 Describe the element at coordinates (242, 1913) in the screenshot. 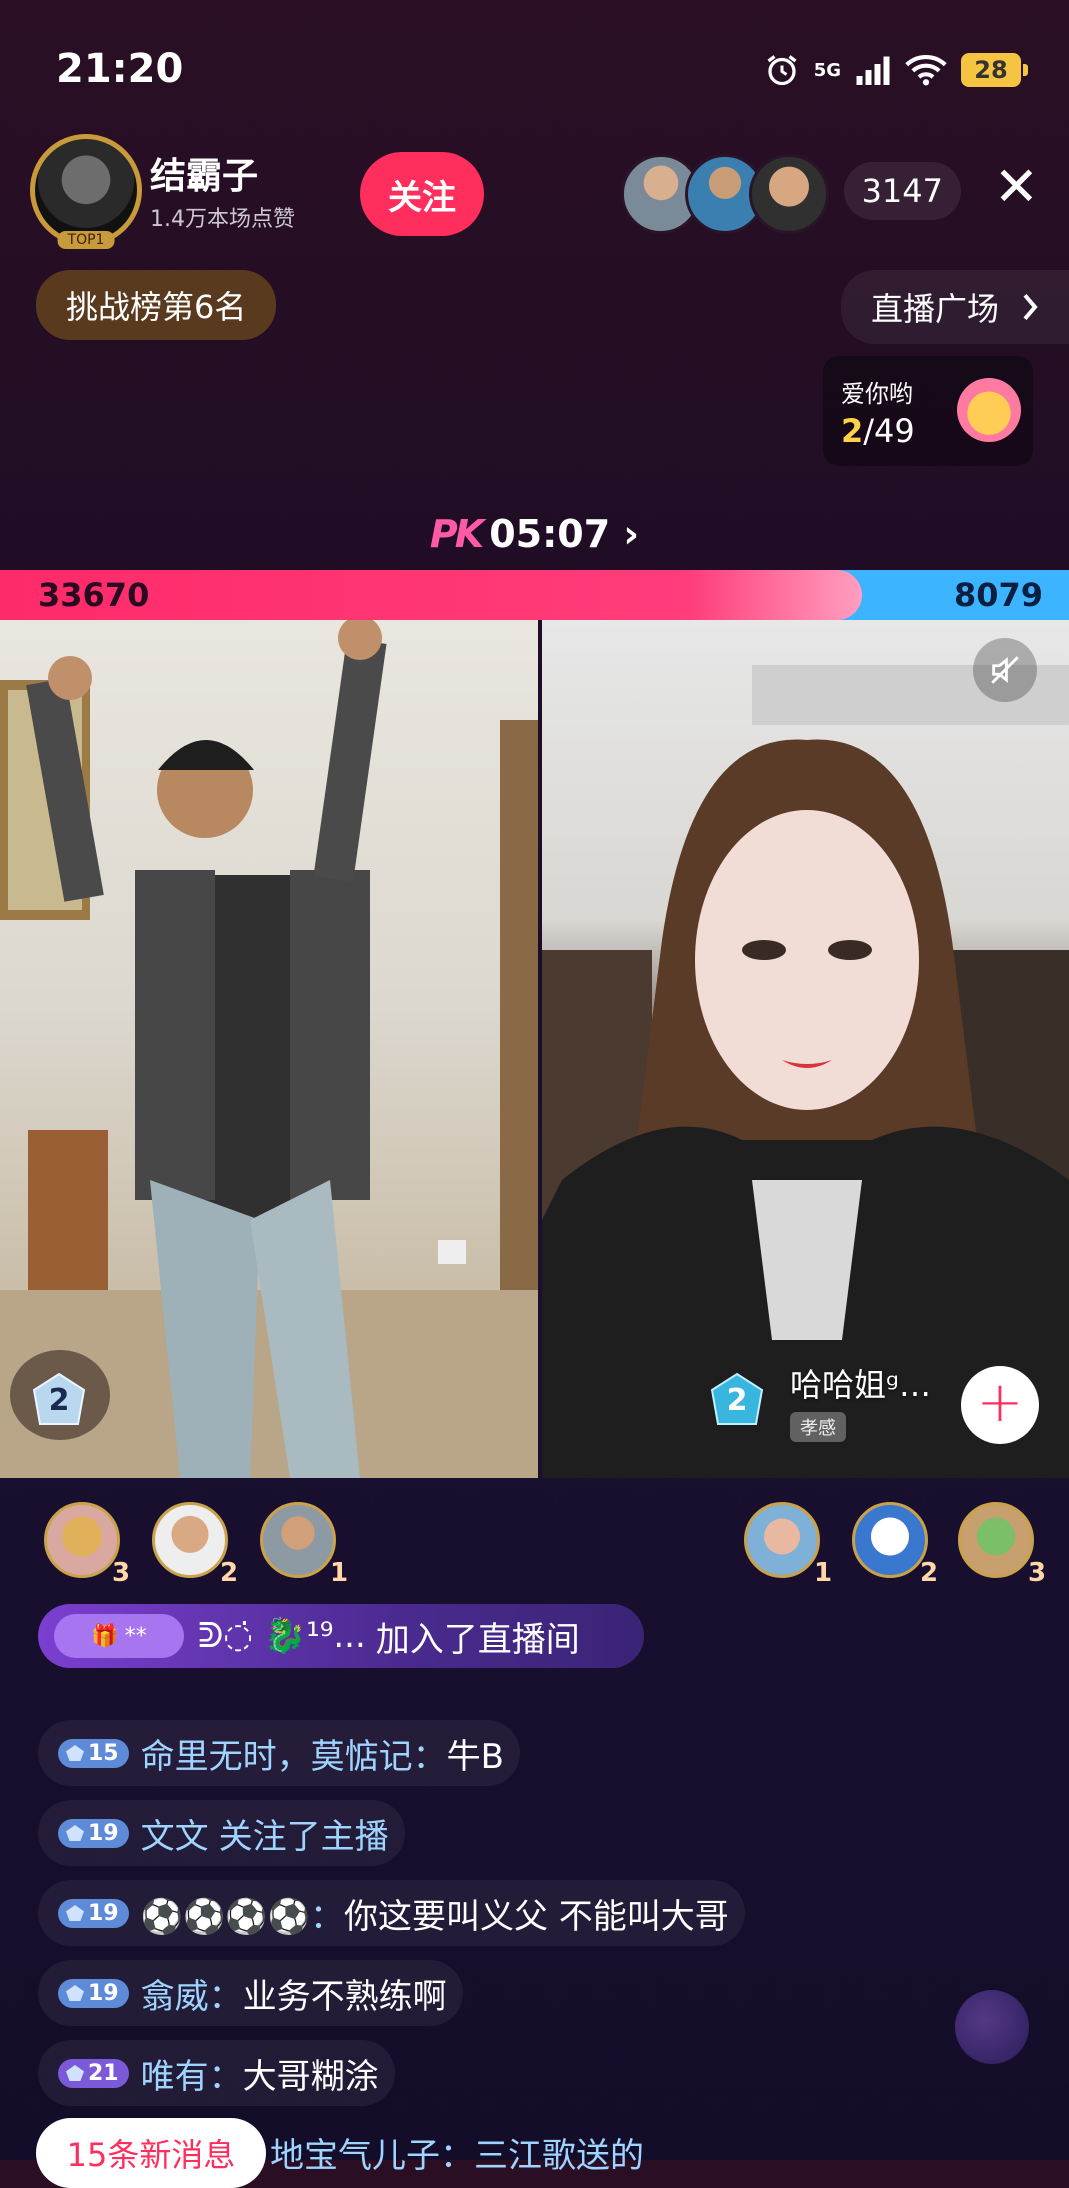

I see `chat-username: ⚽⚽⚽⚽：` at that location.